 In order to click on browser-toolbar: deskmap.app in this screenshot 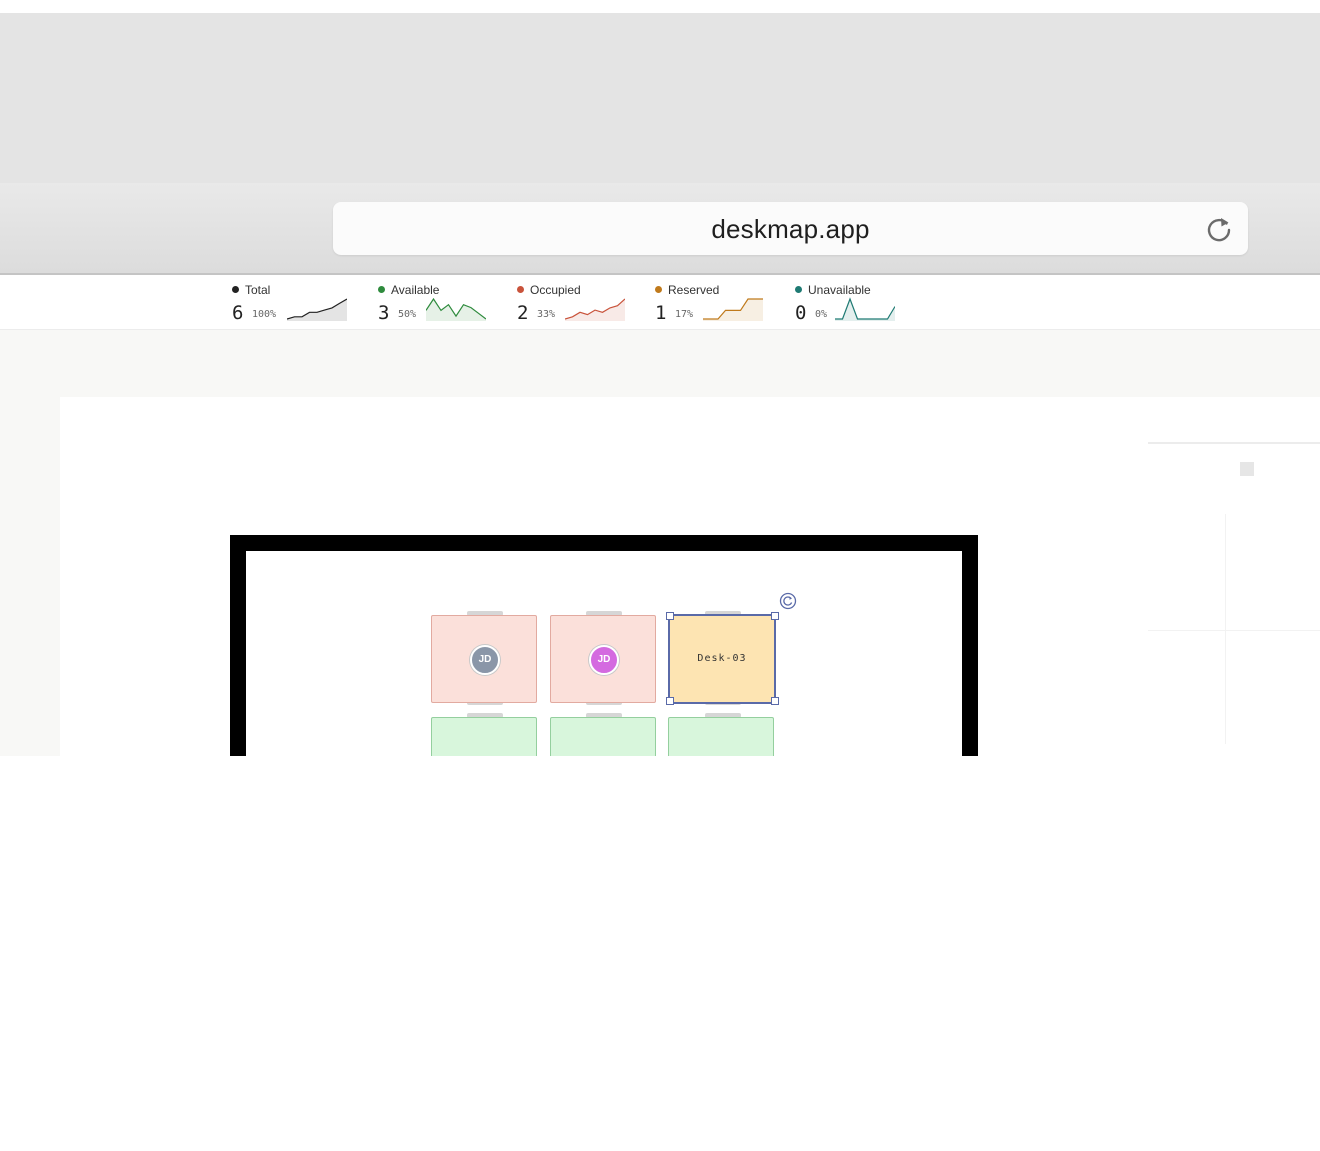, I will do `click(660, 229)`.